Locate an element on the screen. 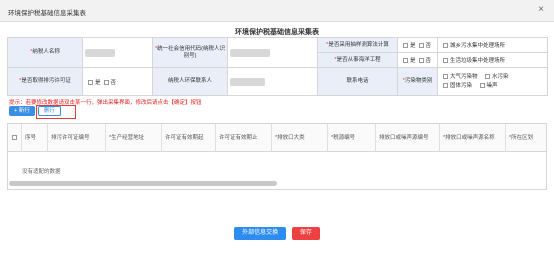  pollutant-option: 大气污染物 is located at coordinates (459, 77).